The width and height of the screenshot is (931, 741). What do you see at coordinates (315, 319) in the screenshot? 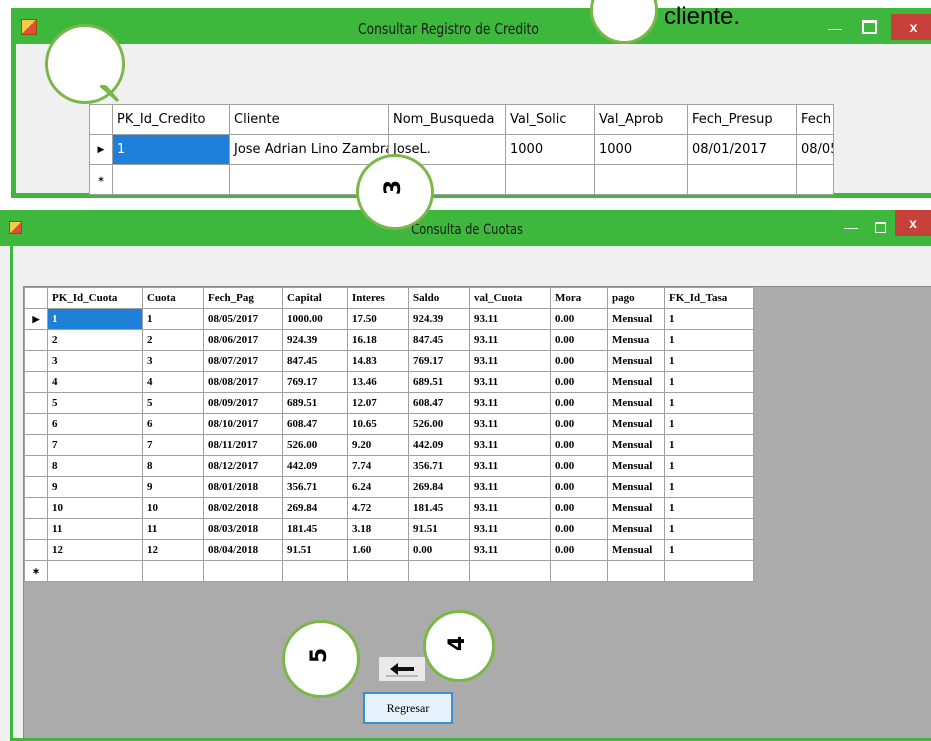
I see `table-cell: 1000.00` at bounding box center [315, 319].